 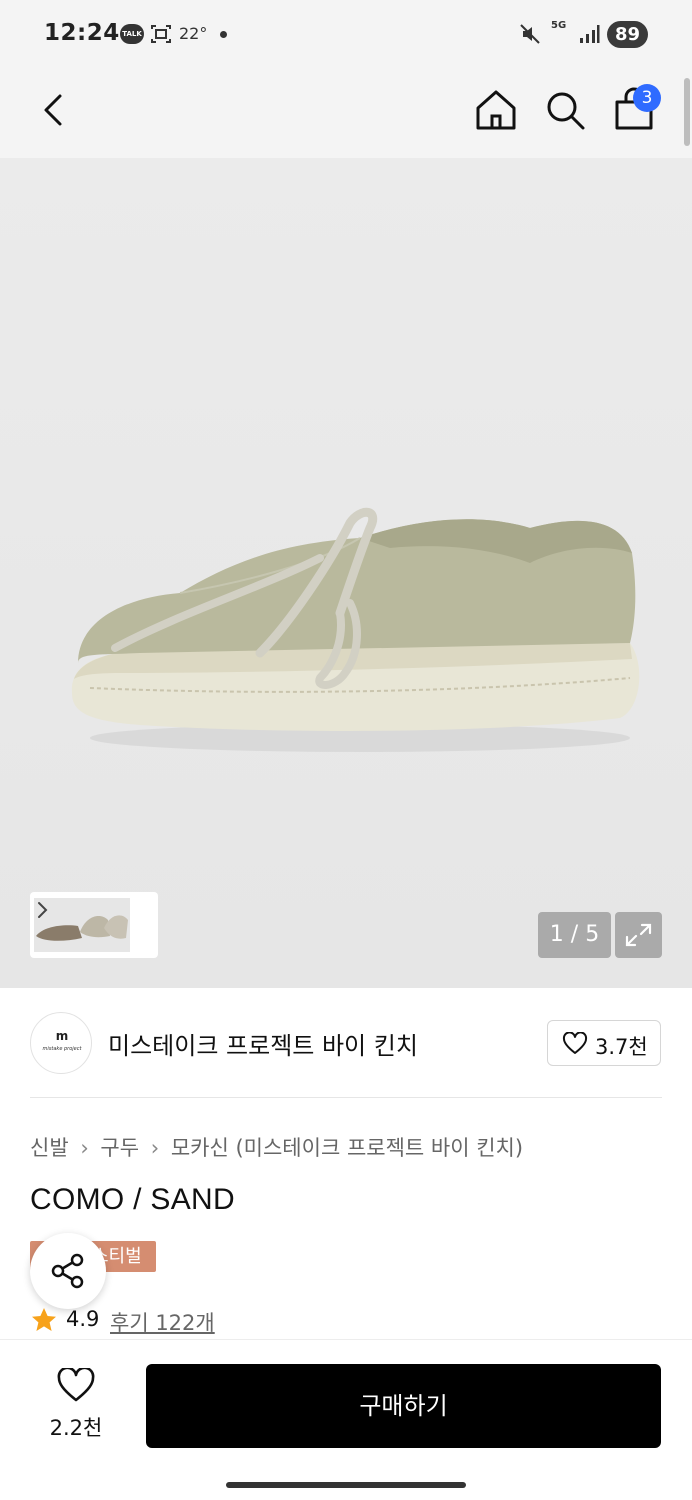 What do you see at coordinates (76, 1409) in the screenshot?
I see `wishlist-button: 2.2천` at bounding box center [76, 1409].